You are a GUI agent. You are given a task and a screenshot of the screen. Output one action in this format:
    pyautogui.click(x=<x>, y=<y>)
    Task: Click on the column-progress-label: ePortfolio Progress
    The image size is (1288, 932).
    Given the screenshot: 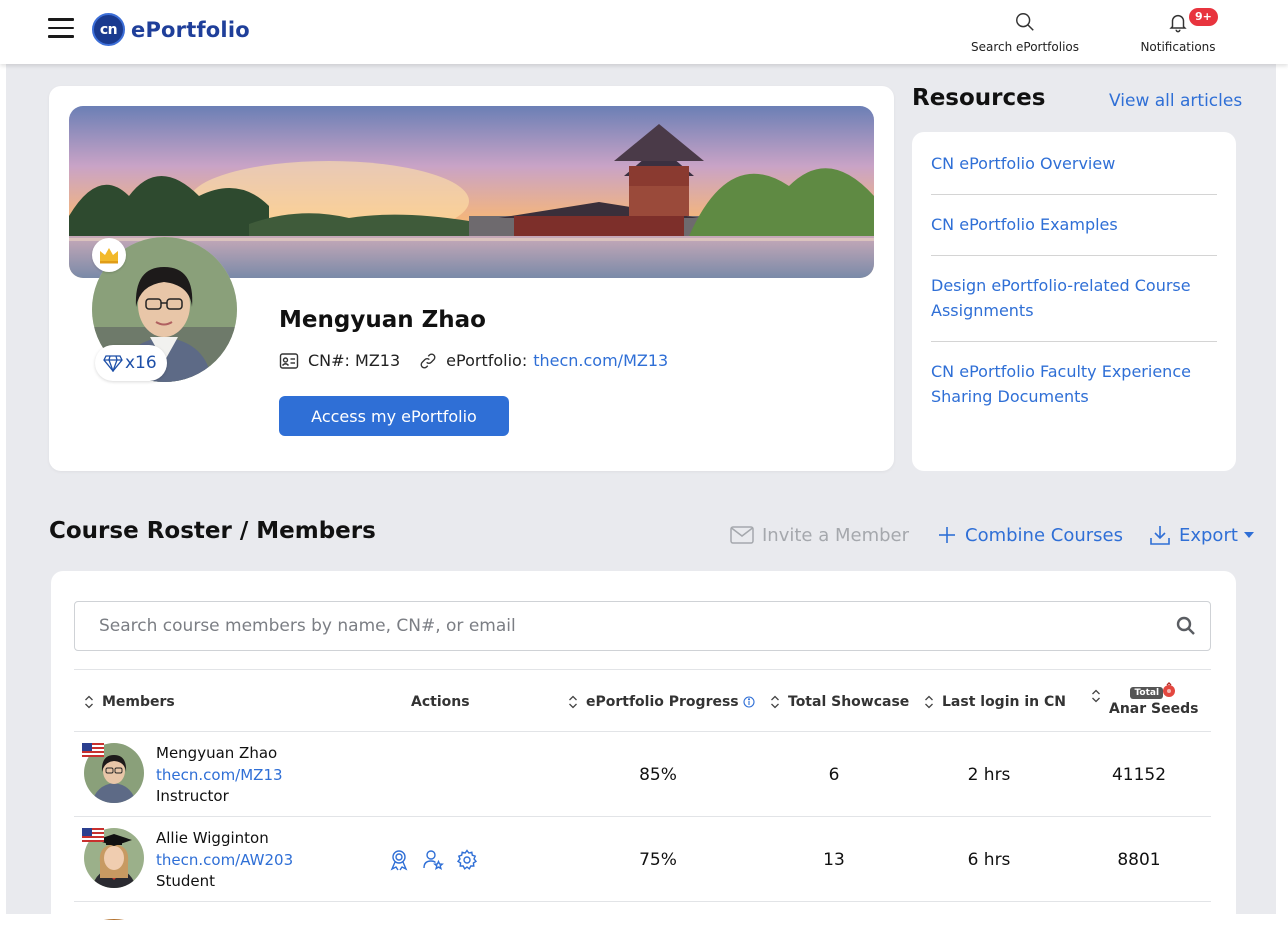 What is the action you would take?
    pyautogui.click(x=662, y=701)
    